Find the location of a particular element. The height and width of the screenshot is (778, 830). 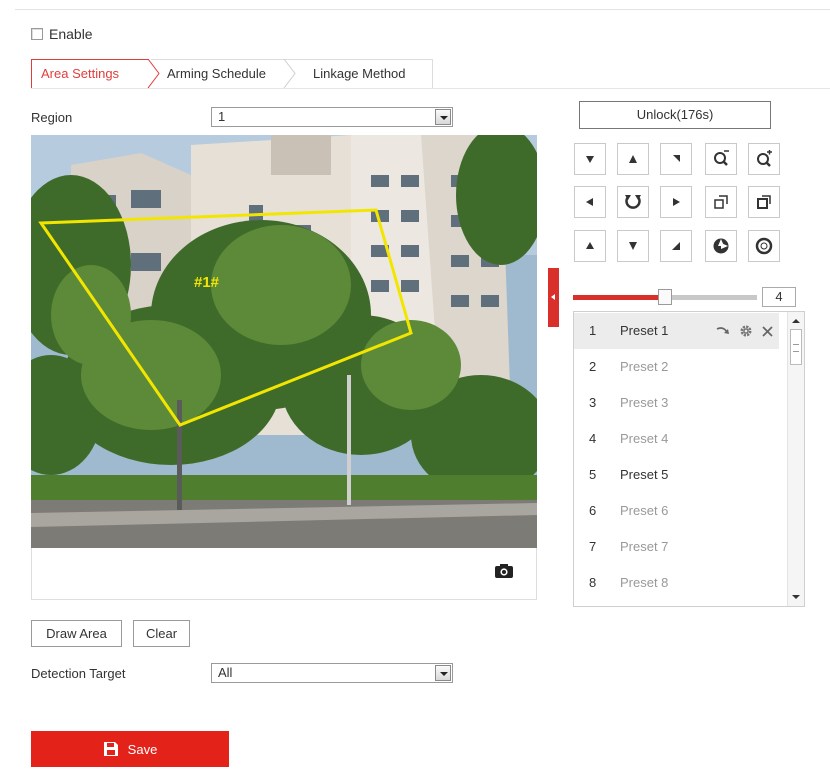

pan-up-left-button is located at coordinates (590, 159).